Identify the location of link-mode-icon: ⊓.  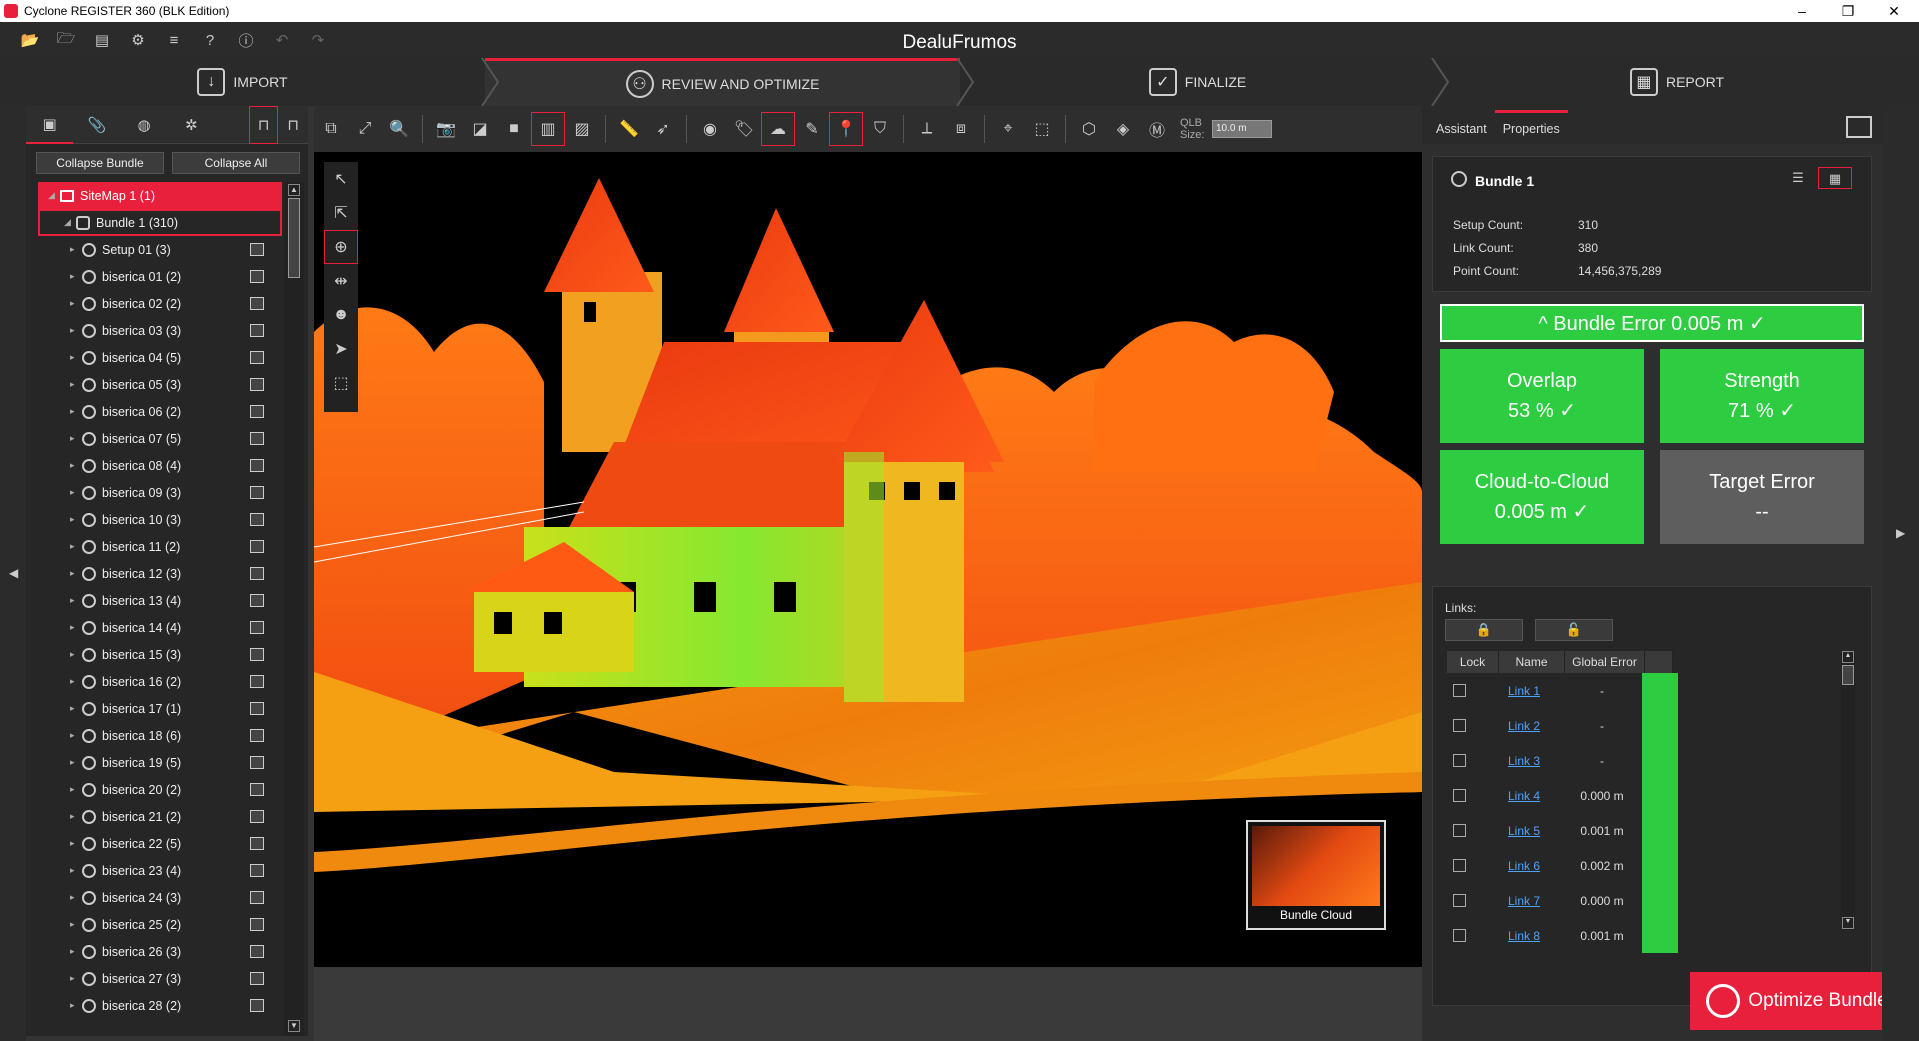
(263, 124).